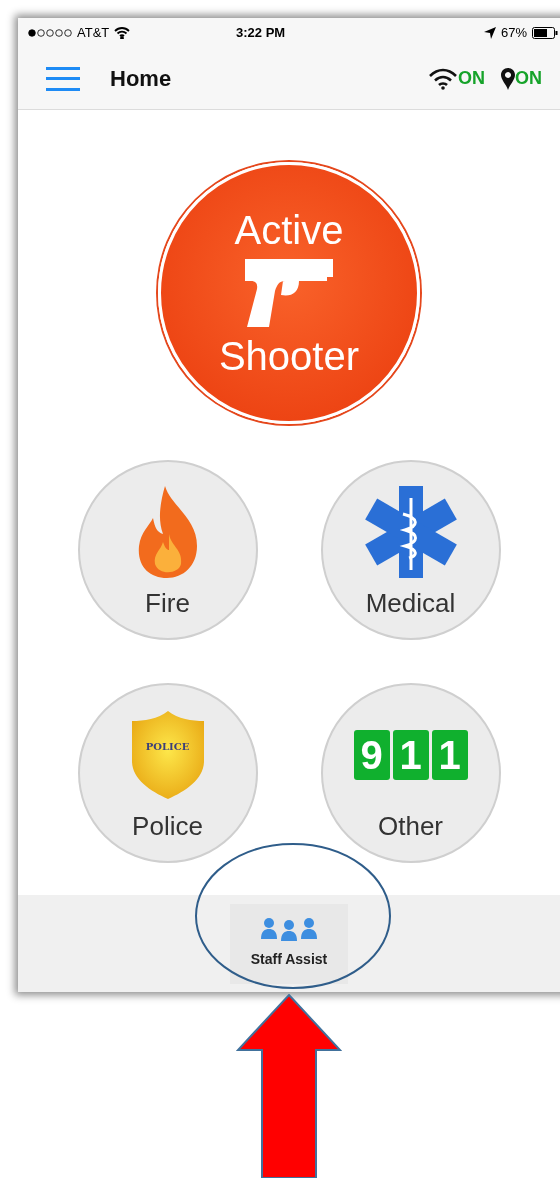 This screenshot has height=1178, width=560. Describe the element at coordinates (63, 78) in the screenshot. I see `menu-button` at that location.